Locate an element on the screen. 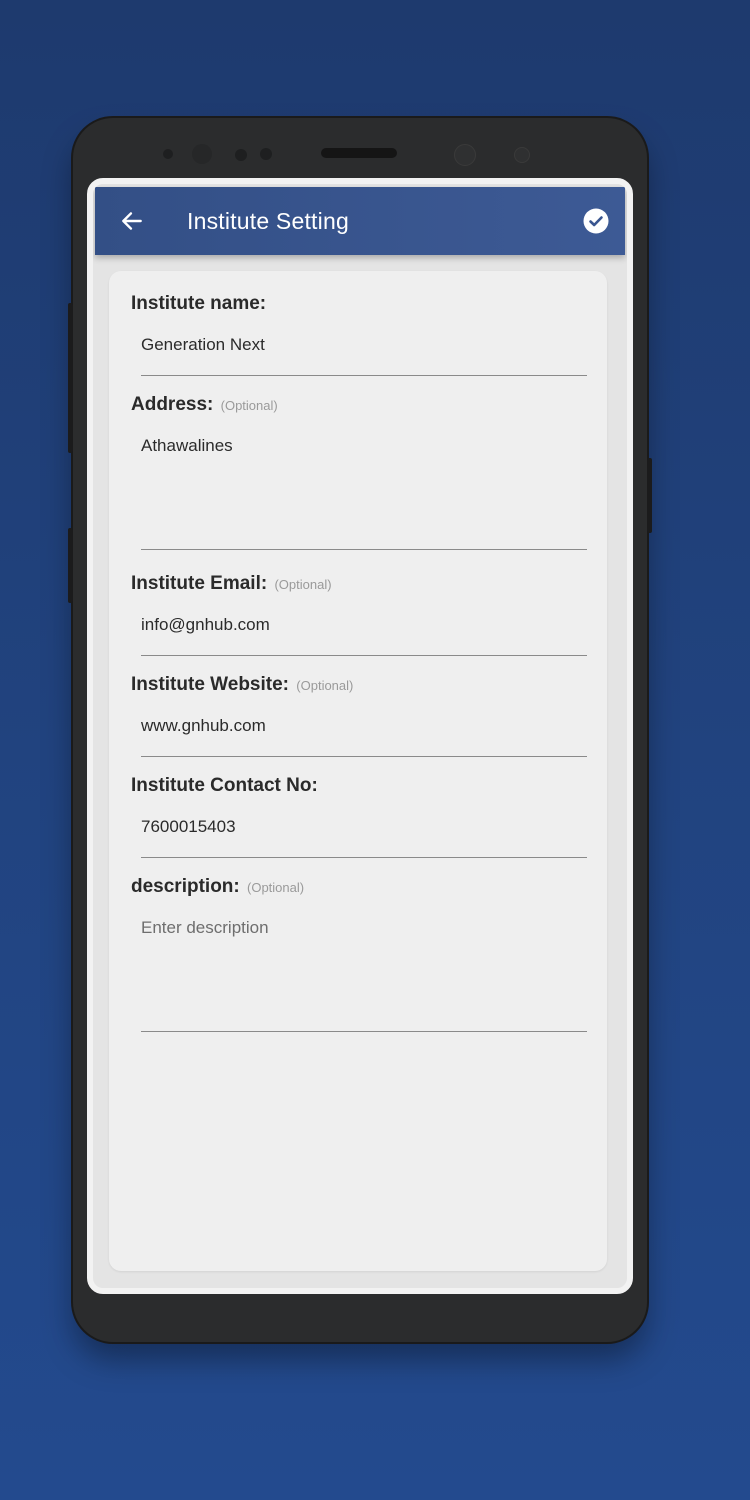 The image size is (750, 1500). institute-contact-label: Institute Contact No: is located at coordinates (224, 785).